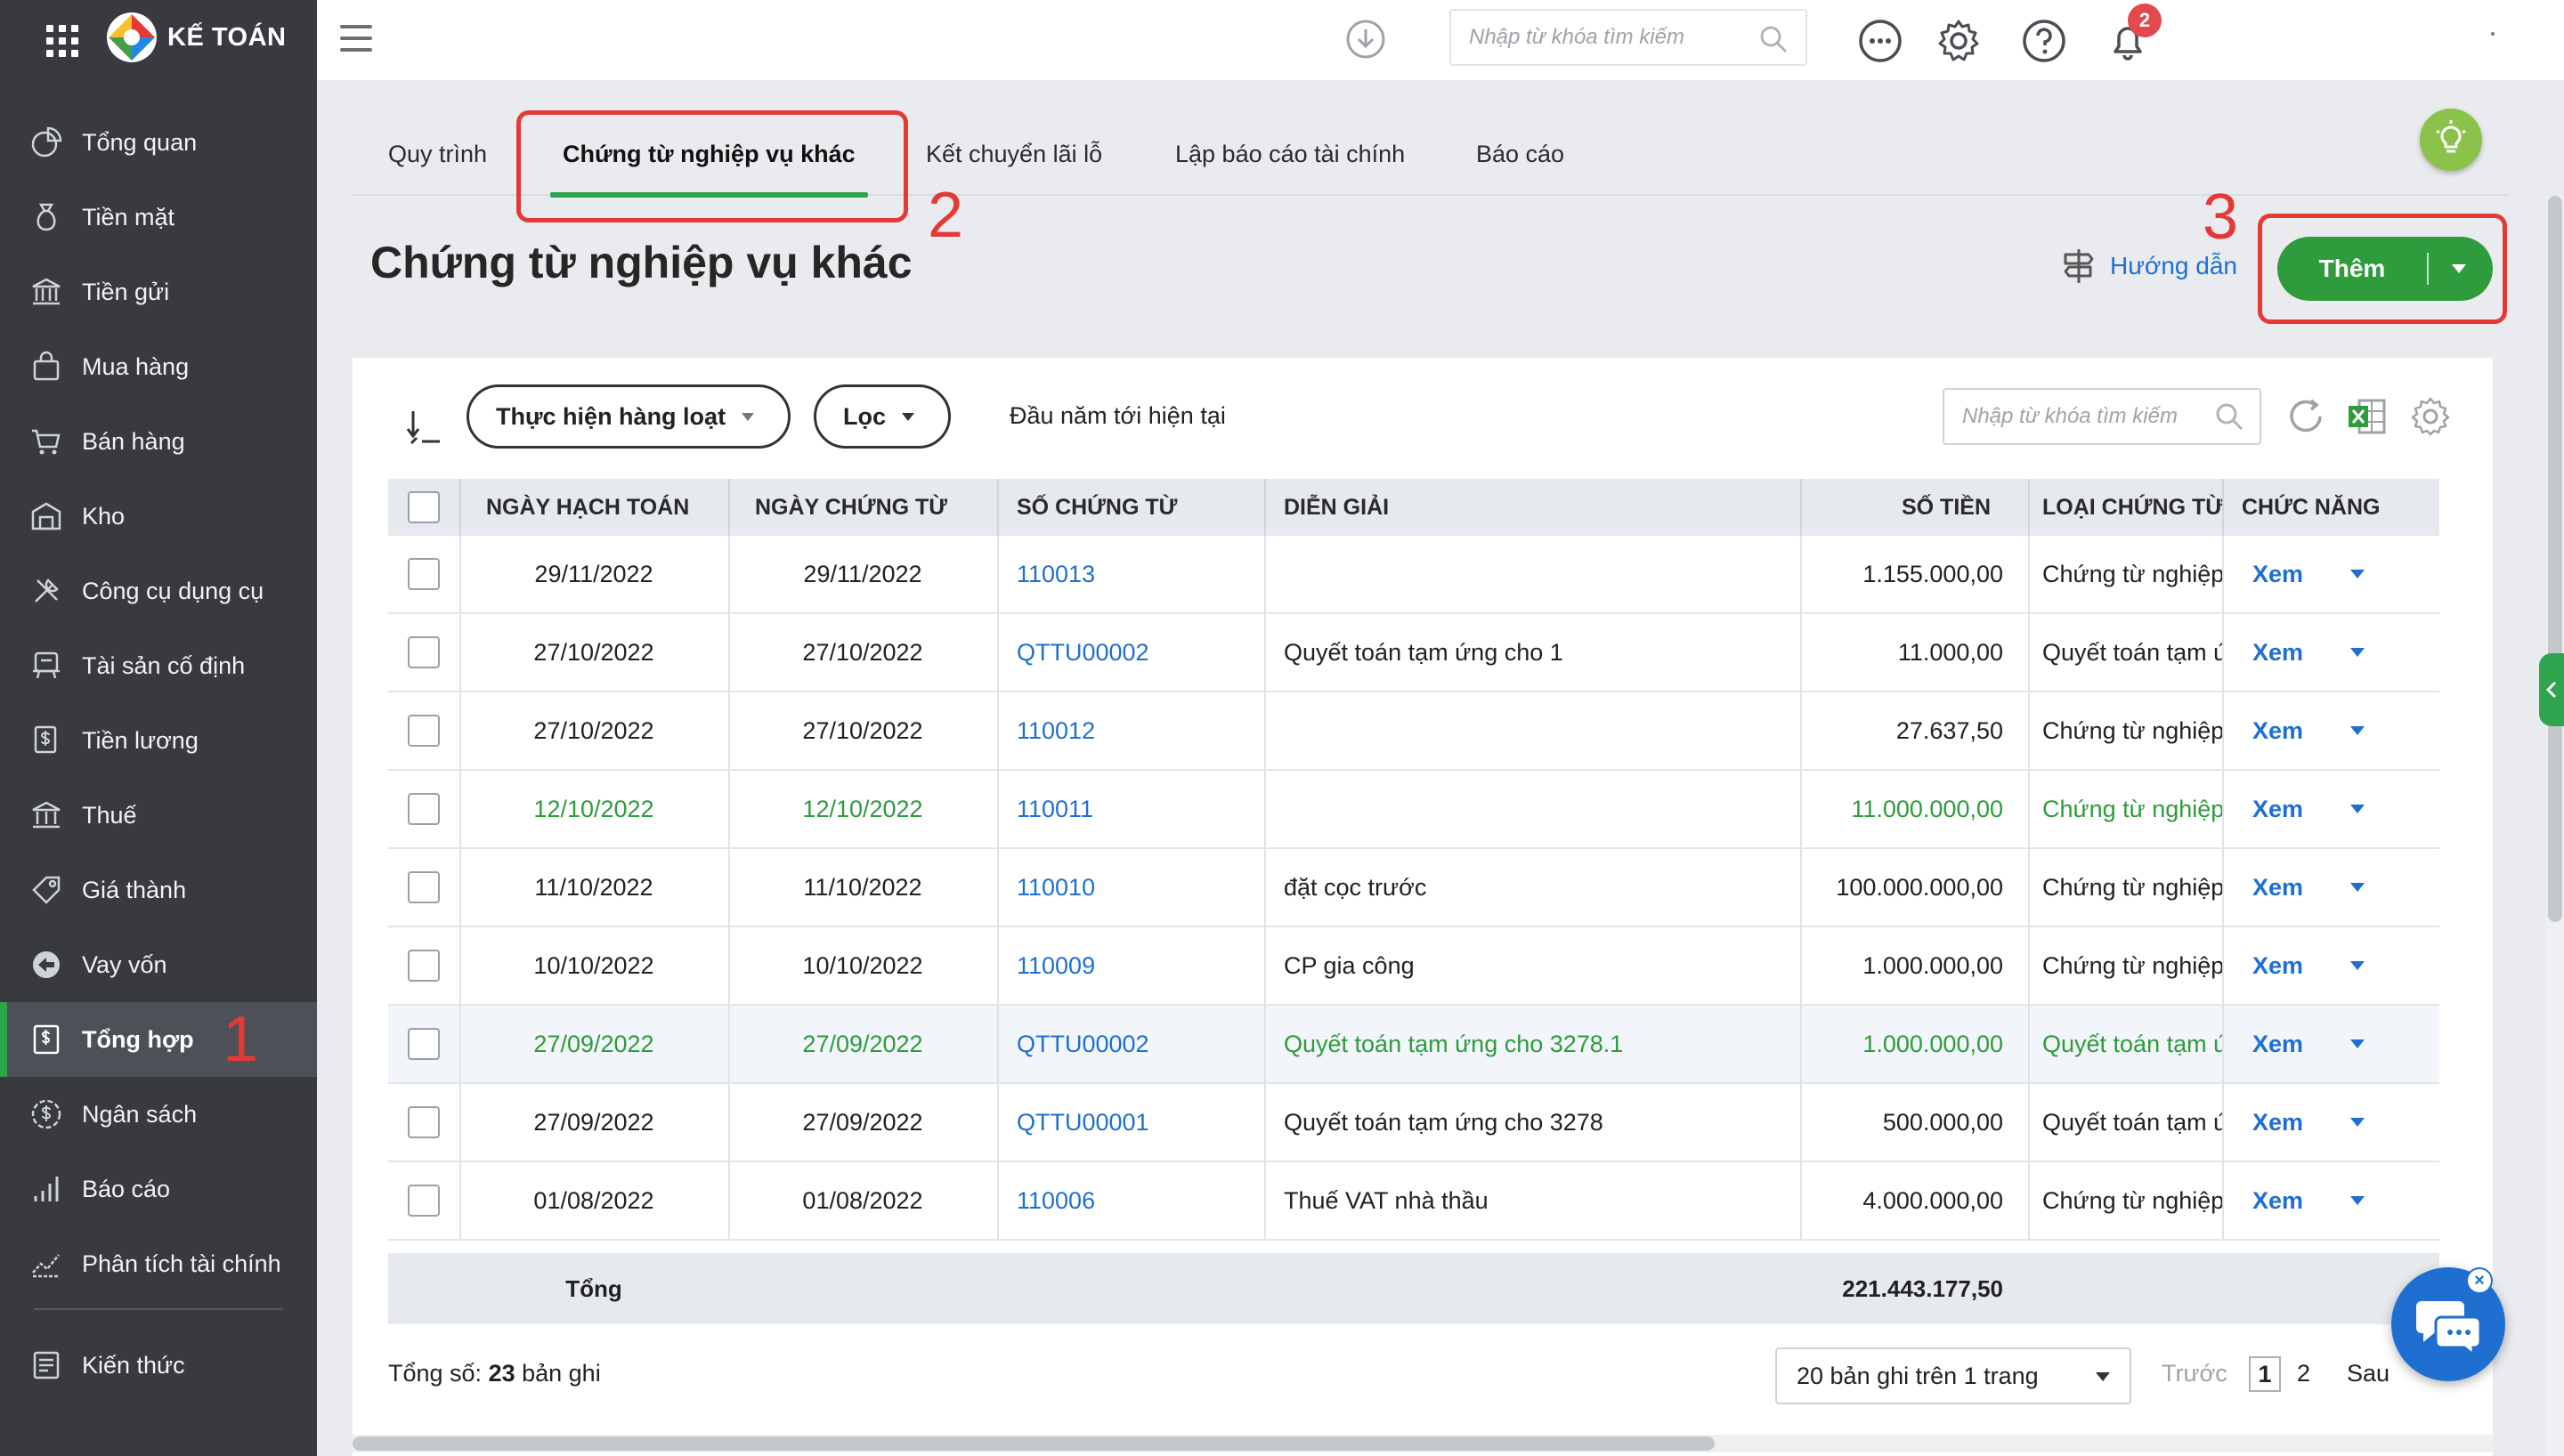 The image size is (2564, 1456). I want to click on help-icon, so click(2044, 41).